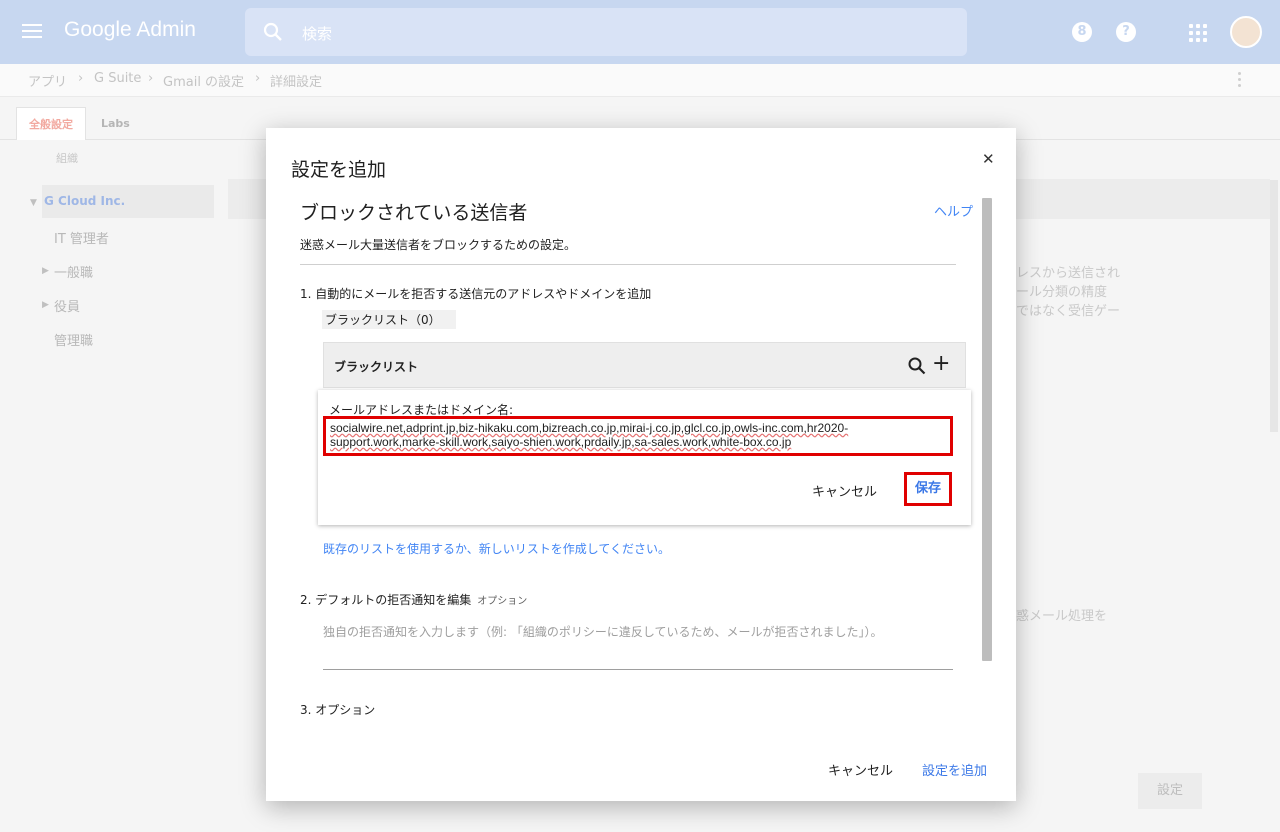 Image resolution: width=1280 pixels, height=832 pixels. Describe the element at coordinates (386, 600) in the screenshot. I see `step-2-text: 2. デフォルトの拒否通知を編集` at that location.